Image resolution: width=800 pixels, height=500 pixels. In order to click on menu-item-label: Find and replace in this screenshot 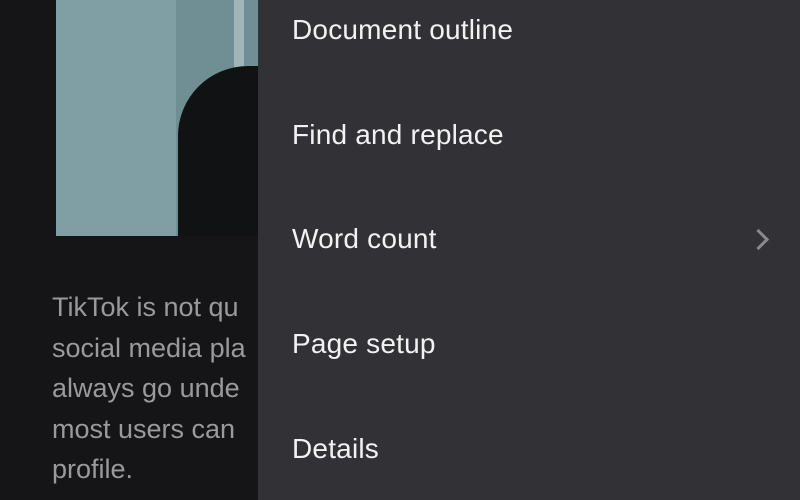, I will do `click(398, 134)`.